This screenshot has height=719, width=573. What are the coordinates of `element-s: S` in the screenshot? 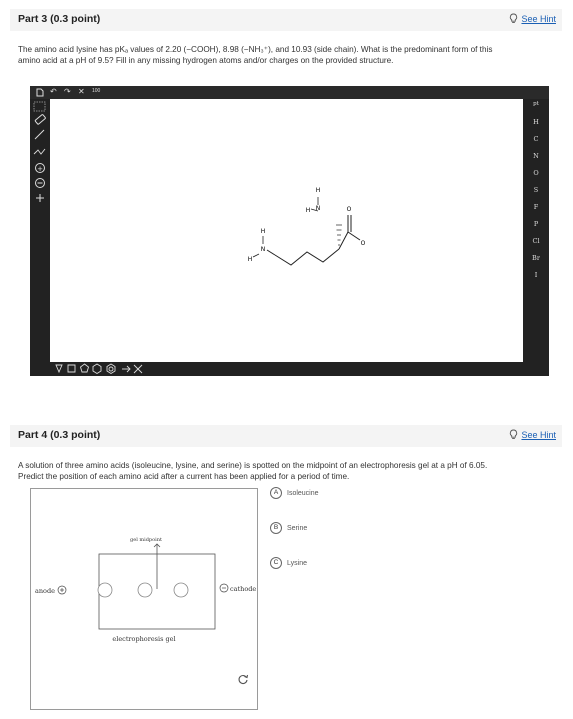 It's located at (536, 190).